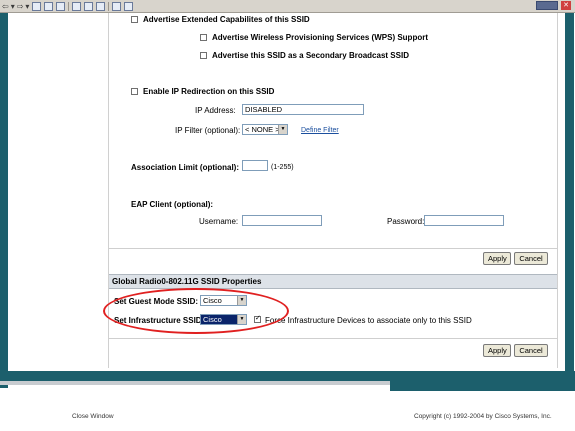 The image size is (575, 431). What do you see at coordinates (13, 6) in the screenshot?
I see `back-dropdown-icon: ▾` at bounding box center [13, 6].